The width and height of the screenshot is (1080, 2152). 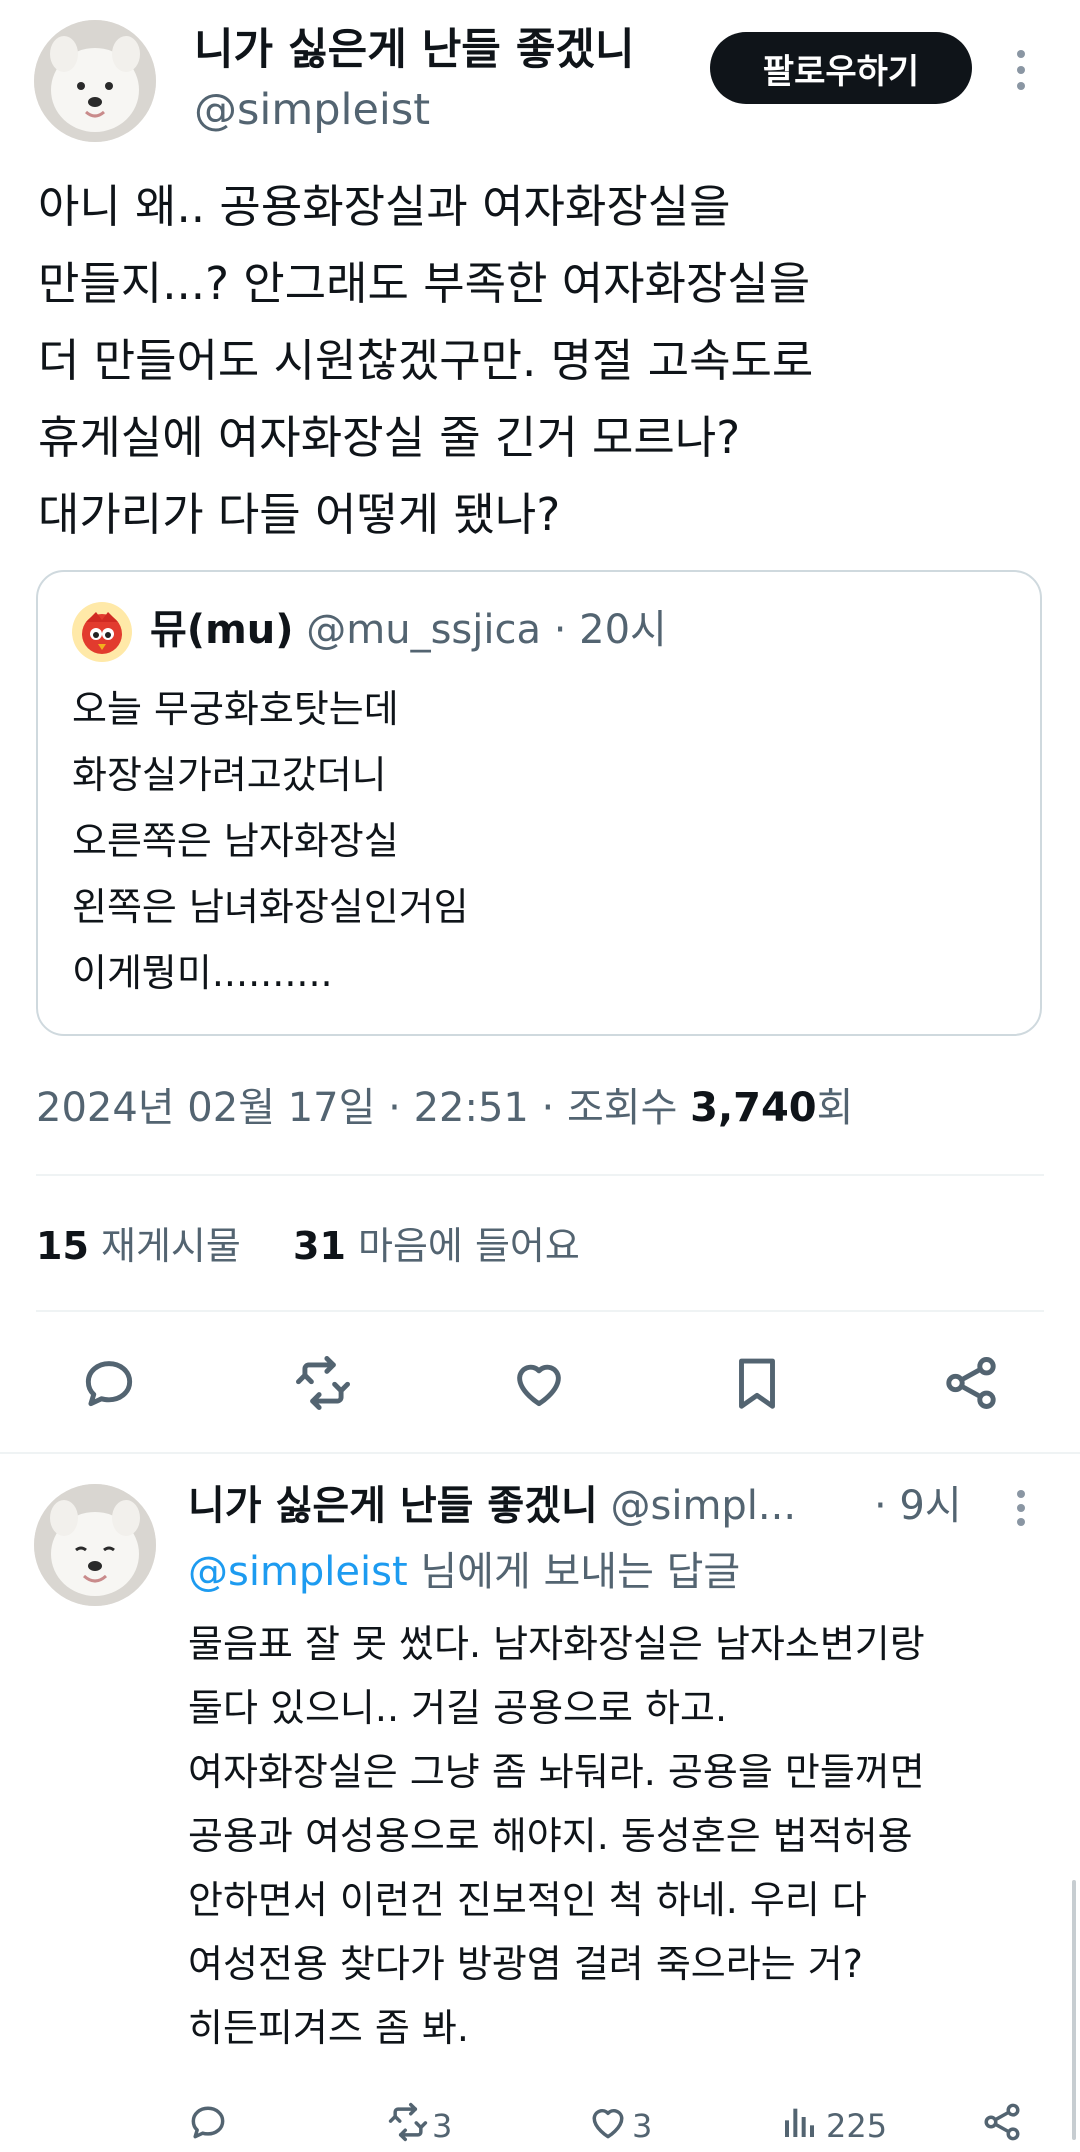 What do you see at coordinates (556, 1644) in the screenshot?
I see `reply-line: 물음표 잘 못 썼다. 남자화장실은 남자소변기랑` at bounding box center [556, 1644].